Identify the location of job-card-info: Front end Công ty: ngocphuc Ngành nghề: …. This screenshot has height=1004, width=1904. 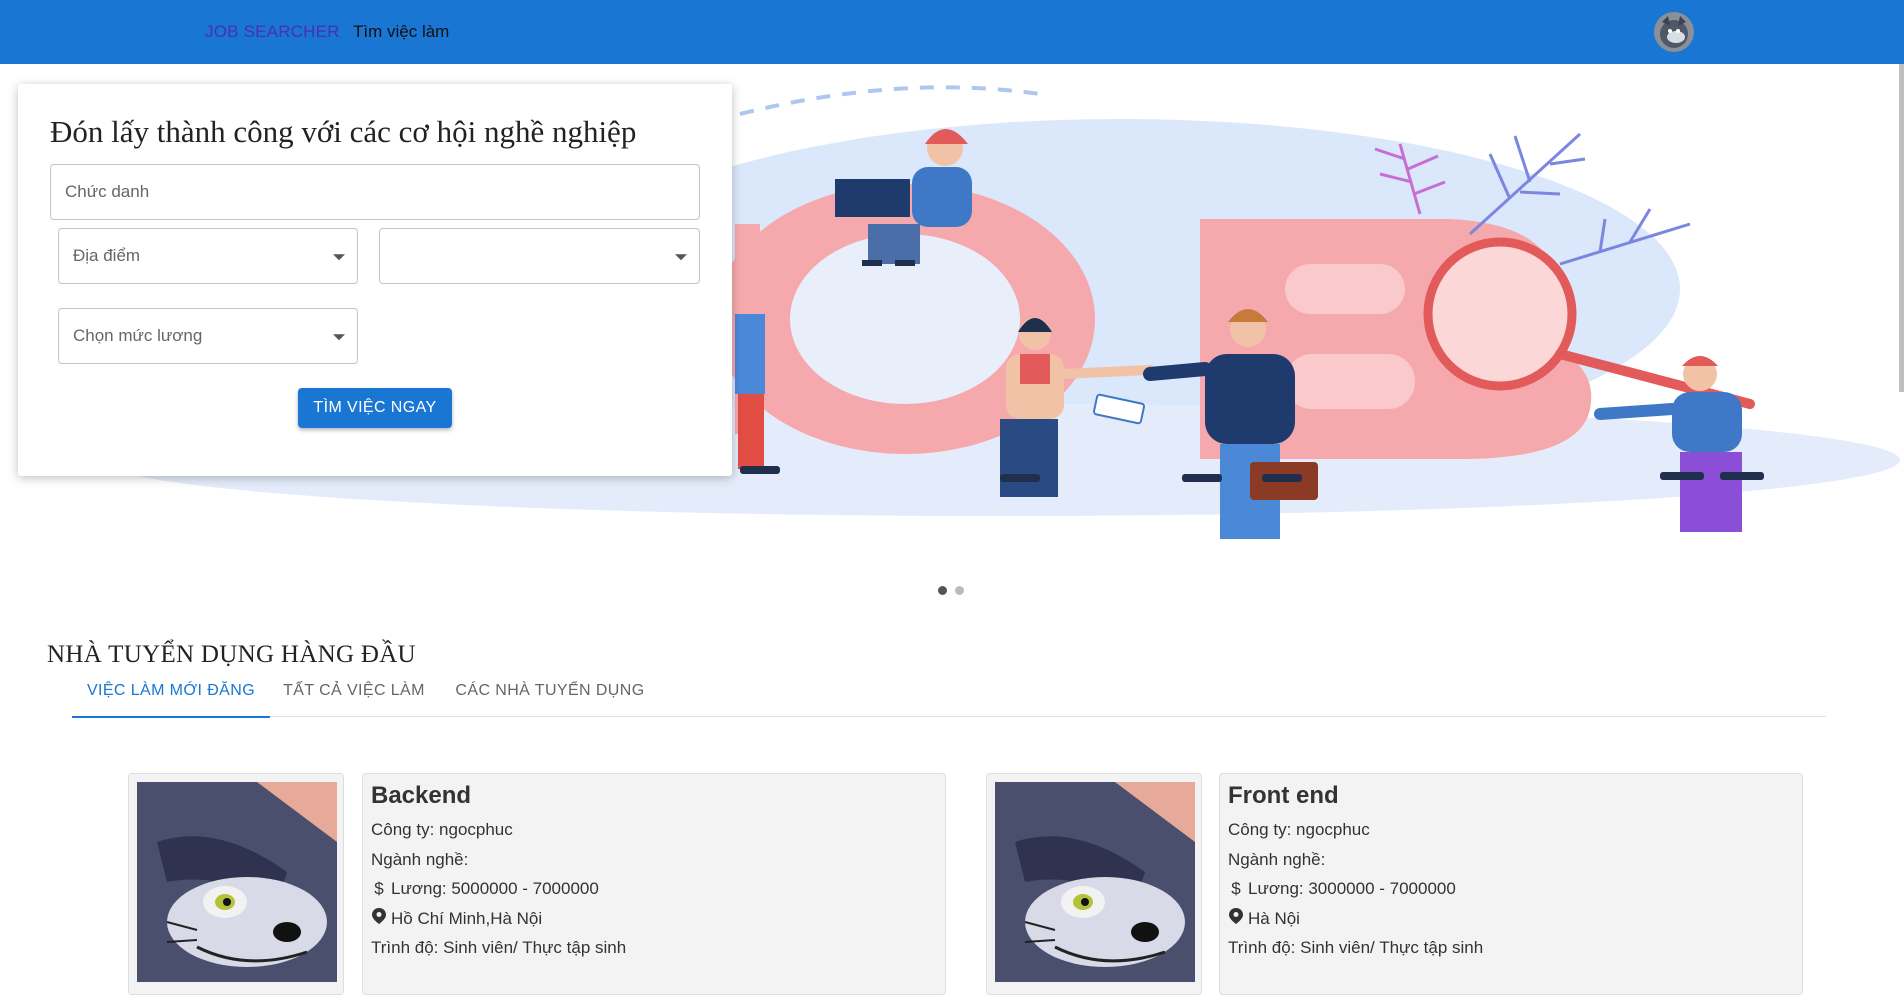
(1511, 884).